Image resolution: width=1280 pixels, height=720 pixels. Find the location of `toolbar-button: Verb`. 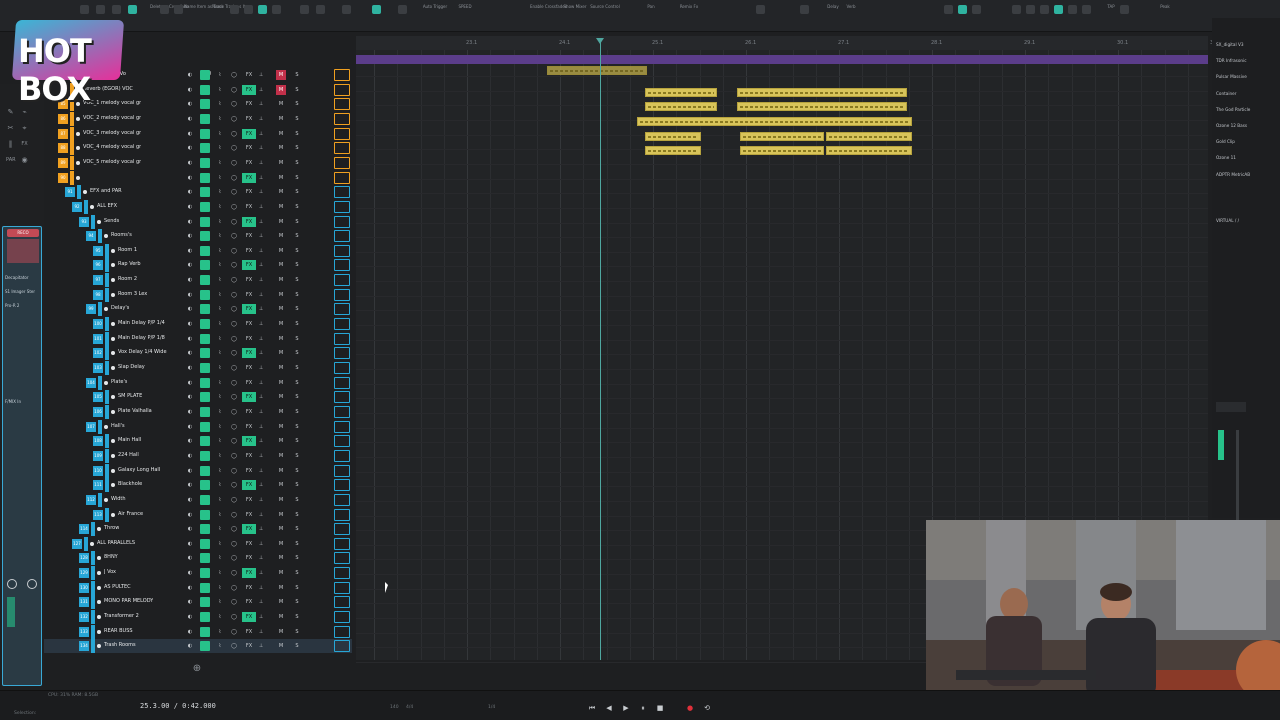

toolbar-button: Verb is located at coordinates (851, 10).